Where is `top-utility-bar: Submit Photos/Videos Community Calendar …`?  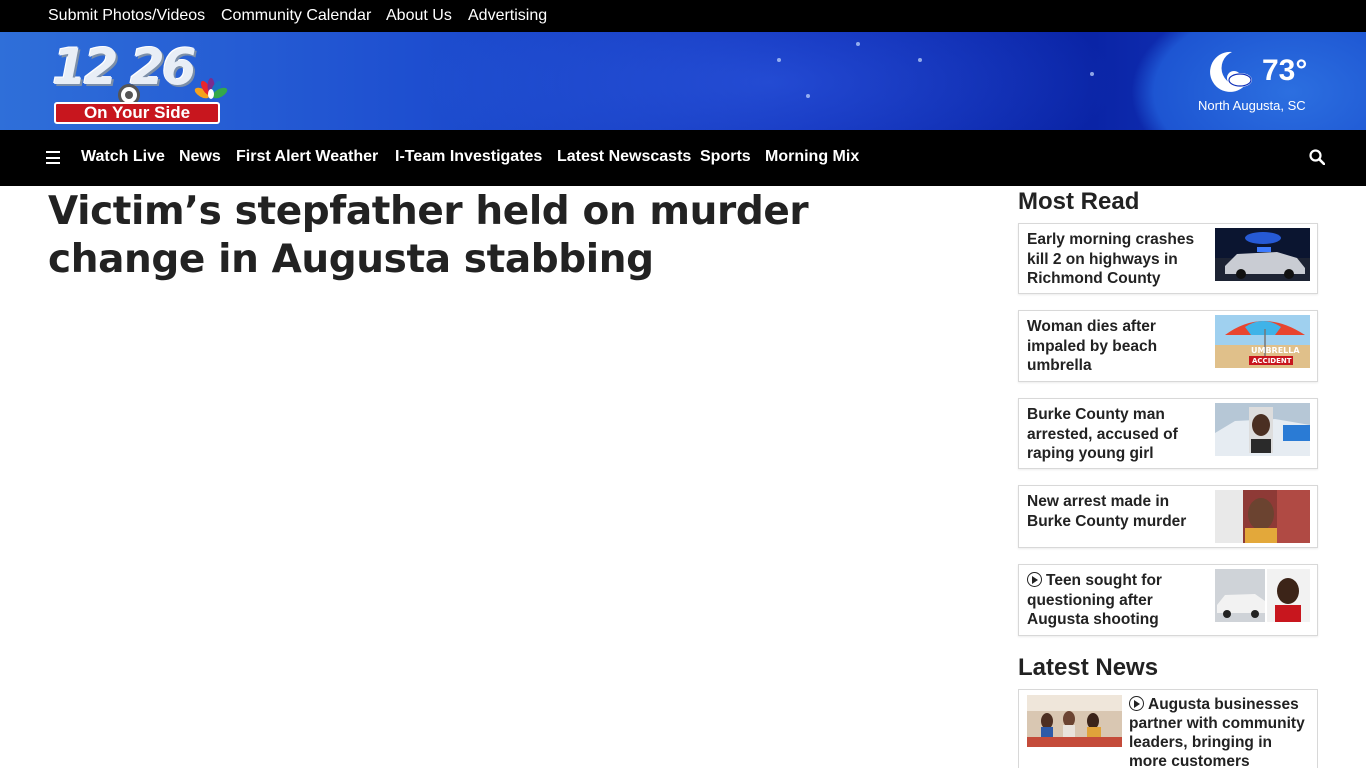 top-utility-bar: Submit Photos/Videos Community Calendar … is located at coordinates (683, 16).